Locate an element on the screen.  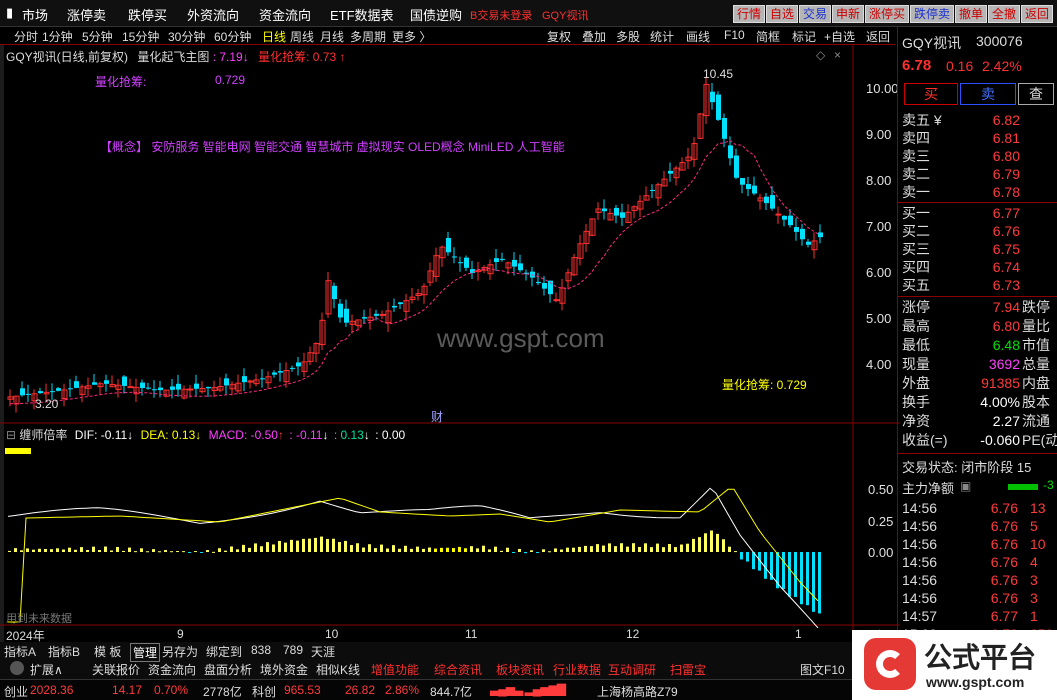
function-tab-7: 综合资讯 is located at coordinates (458, 669).